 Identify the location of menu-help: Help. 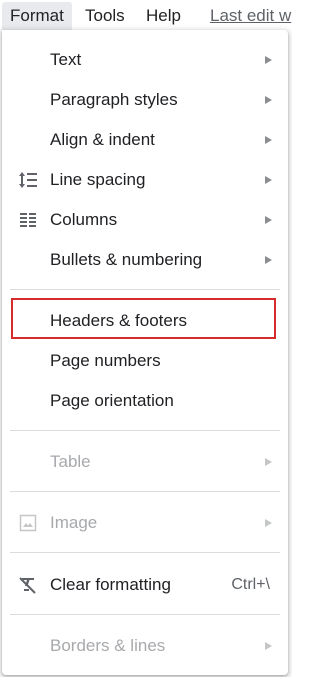
(163, 16).